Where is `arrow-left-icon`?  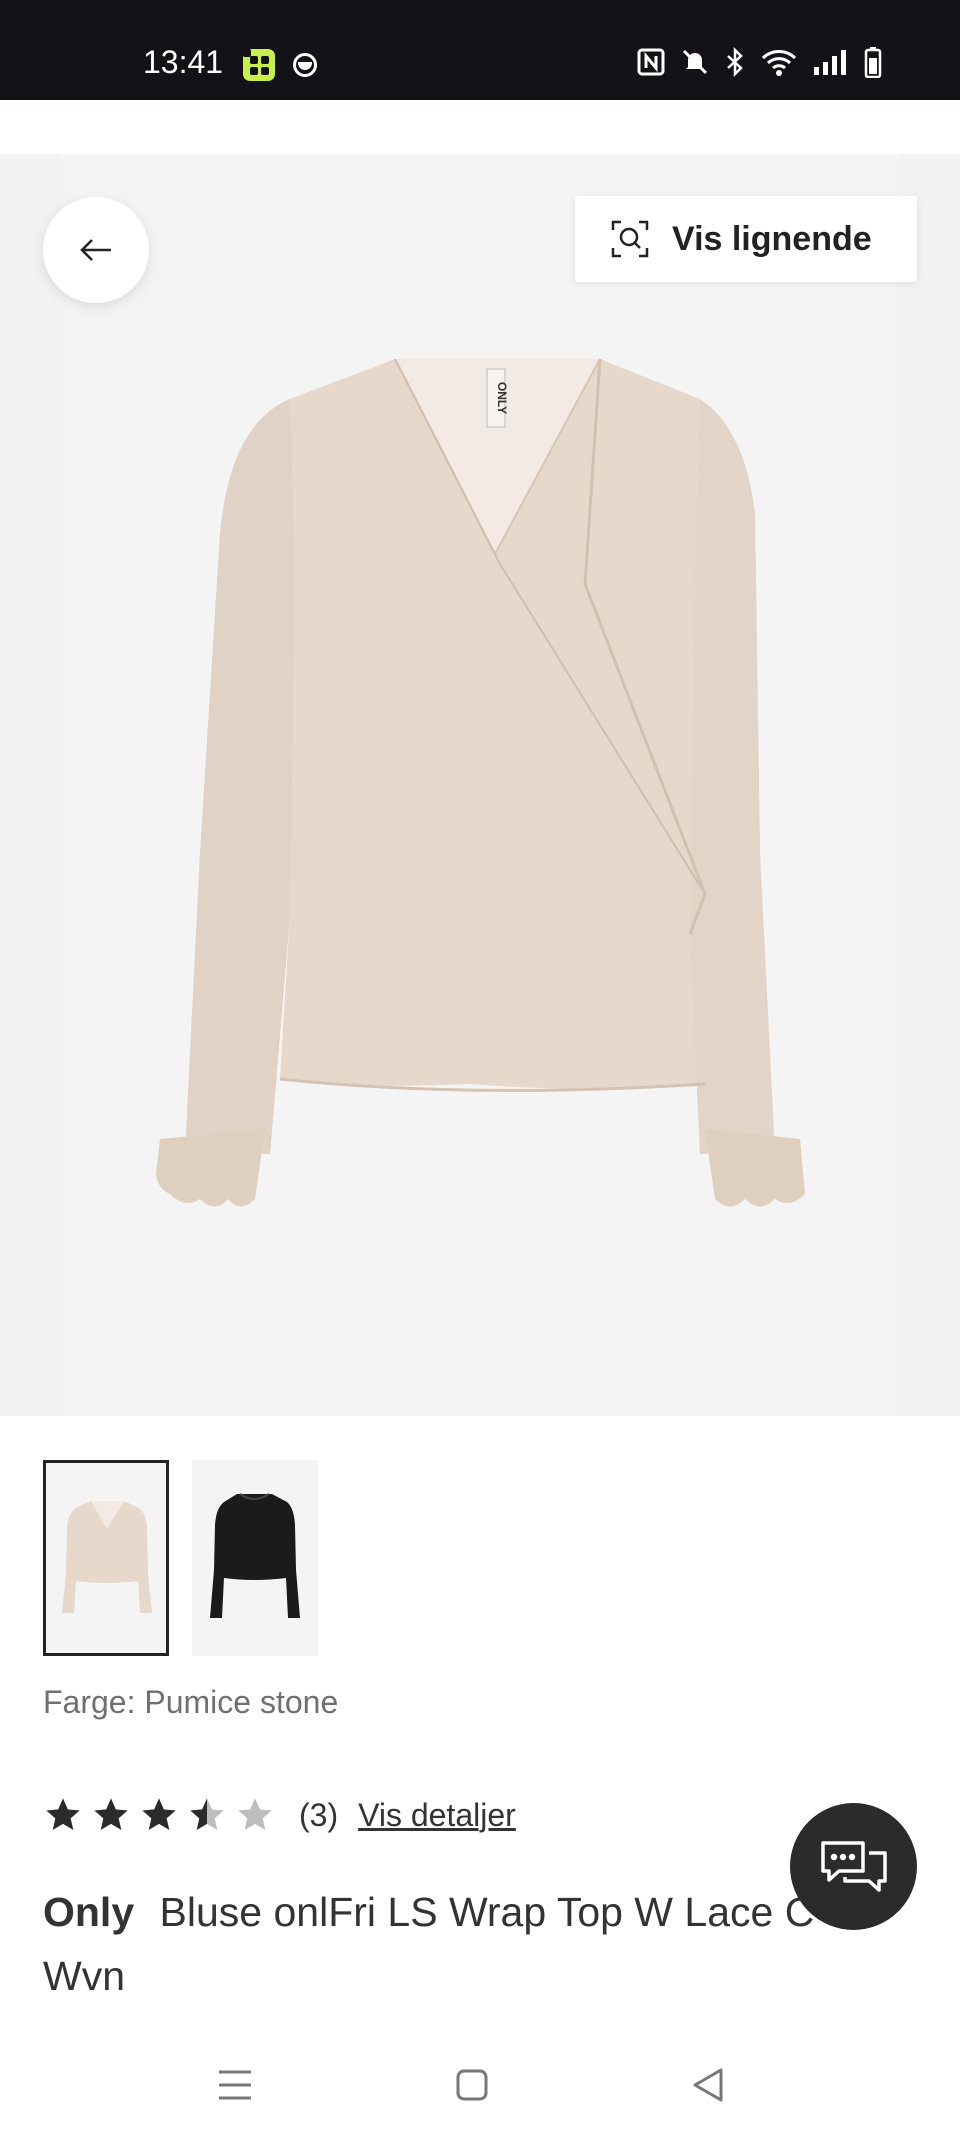 arrow-left-icon is located at coordinates (95, 250).